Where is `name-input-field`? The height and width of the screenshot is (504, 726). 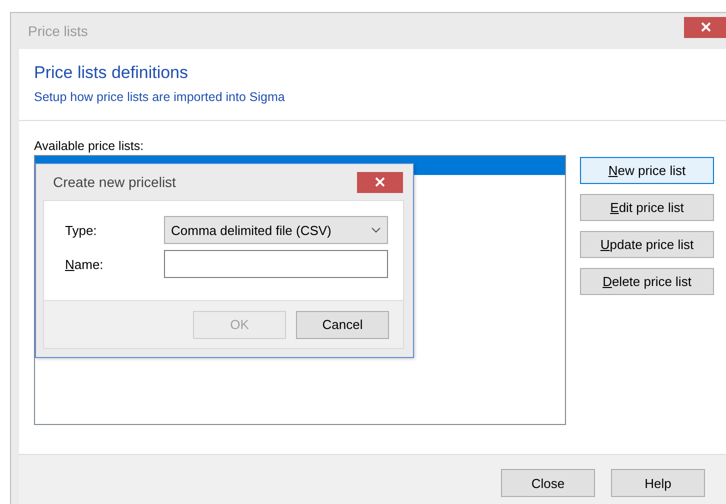 name-input-field is located at coordinates (276, 264).